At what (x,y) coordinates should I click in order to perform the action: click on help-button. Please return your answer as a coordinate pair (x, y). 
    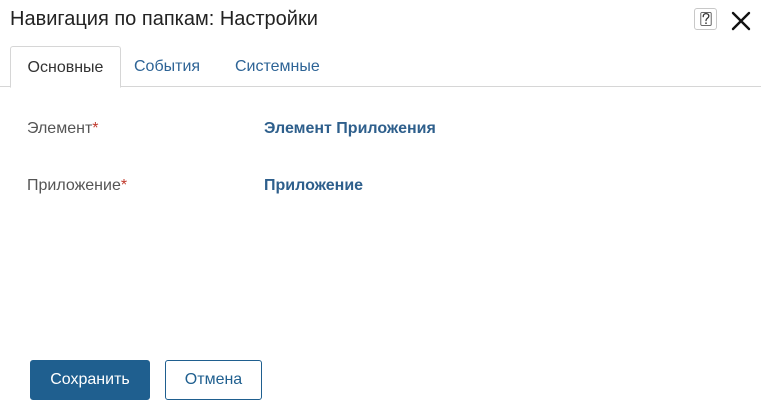
    Looking at the image, I should click on (705, 19).